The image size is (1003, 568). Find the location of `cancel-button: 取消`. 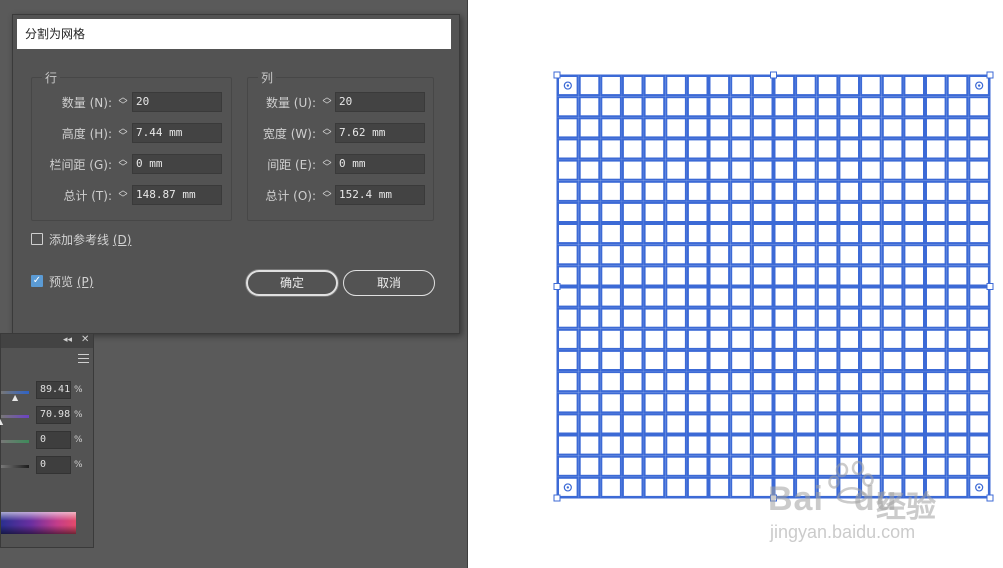

cancel-button: 取消 is located at coordinates (389, 283).